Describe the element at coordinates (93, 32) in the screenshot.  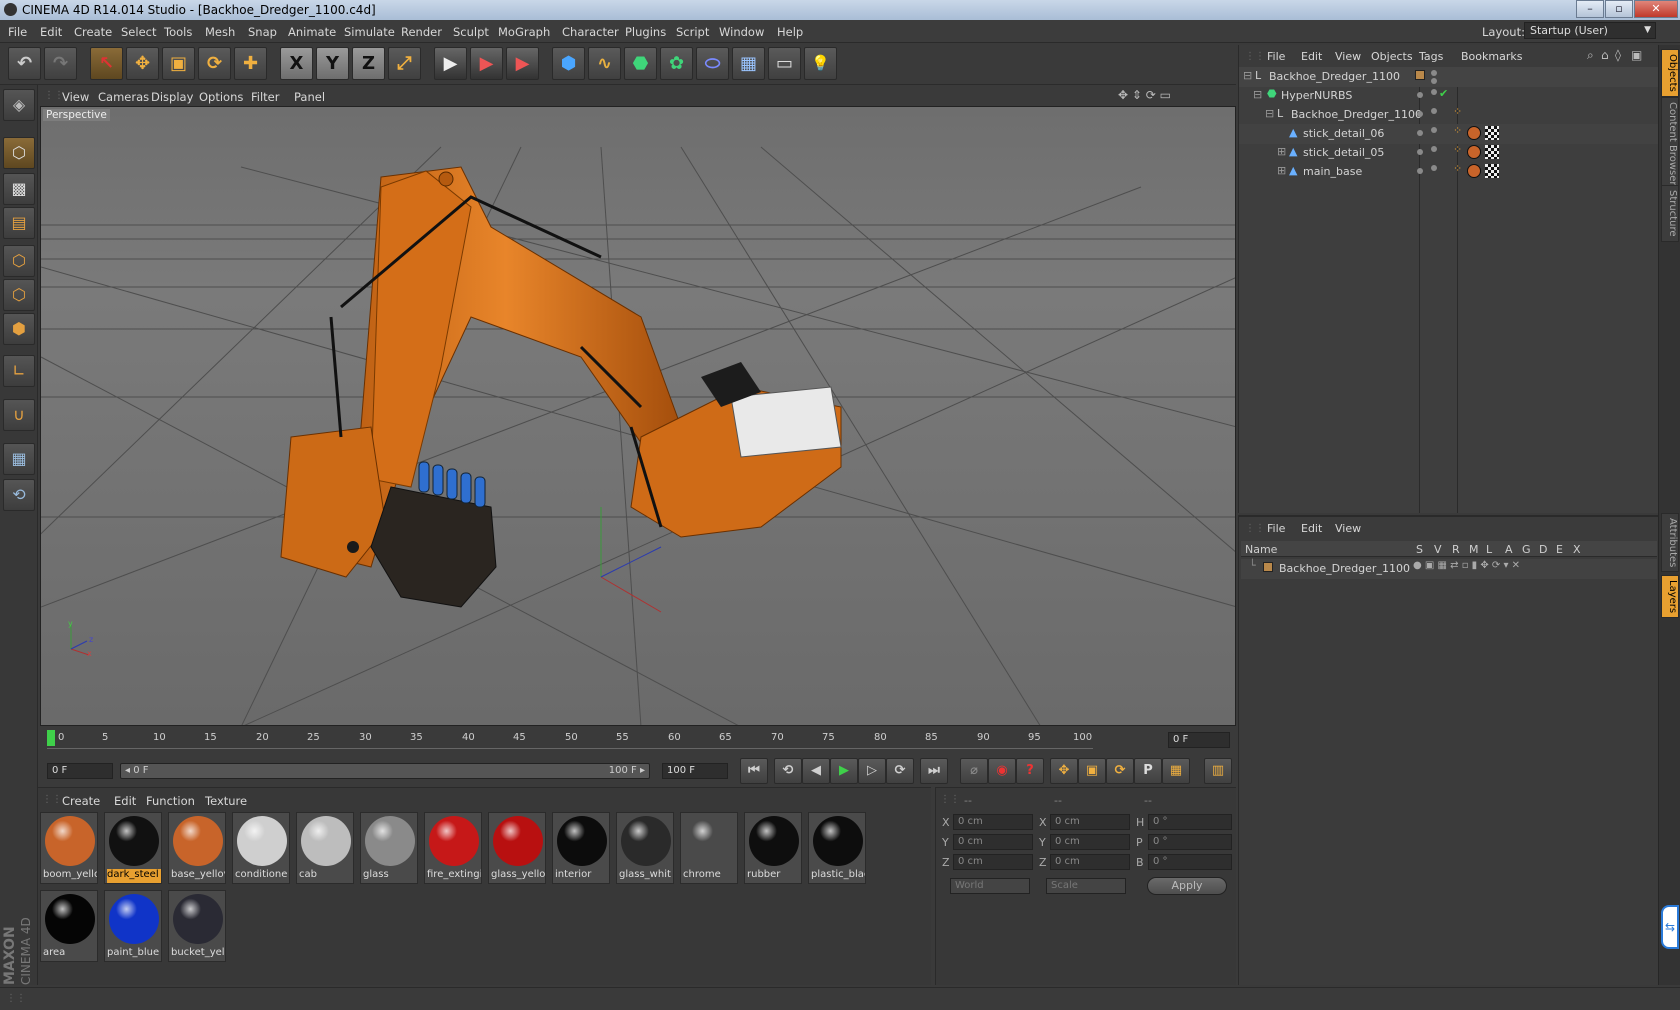
I see `menu-create: Create` at that location.